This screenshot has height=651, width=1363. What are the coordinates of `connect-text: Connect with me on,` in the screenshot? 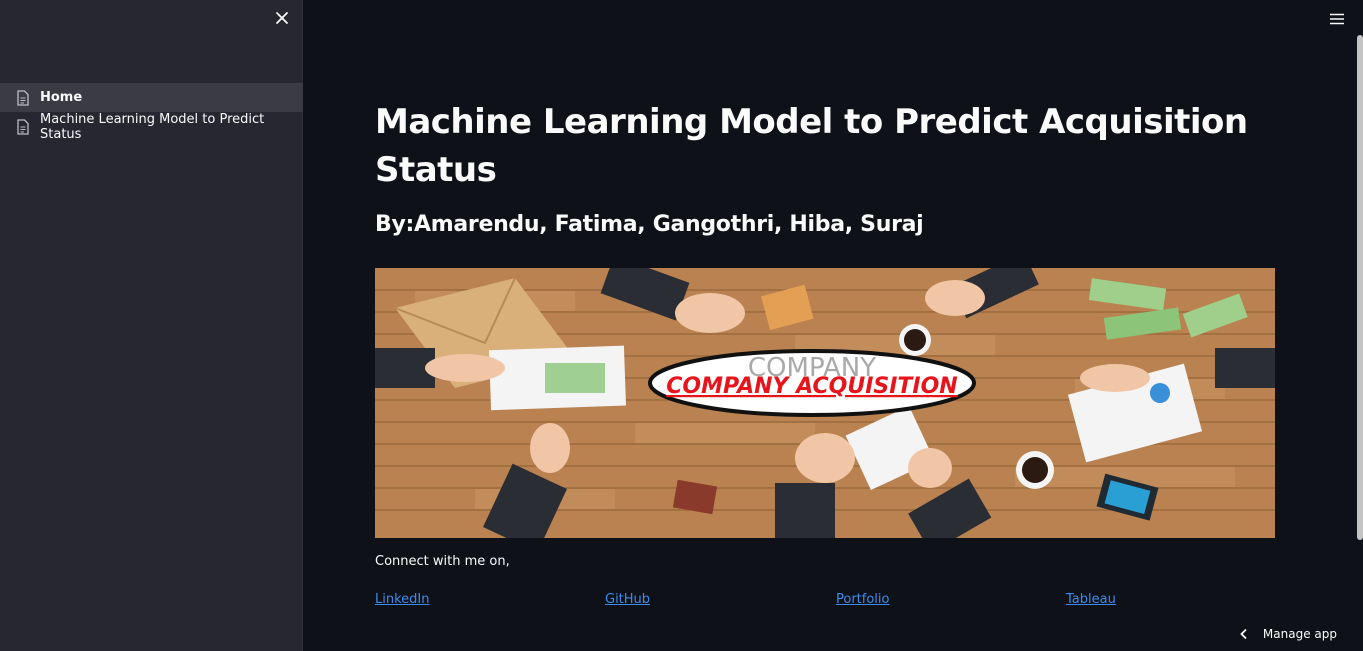 It's located at (442, 561).